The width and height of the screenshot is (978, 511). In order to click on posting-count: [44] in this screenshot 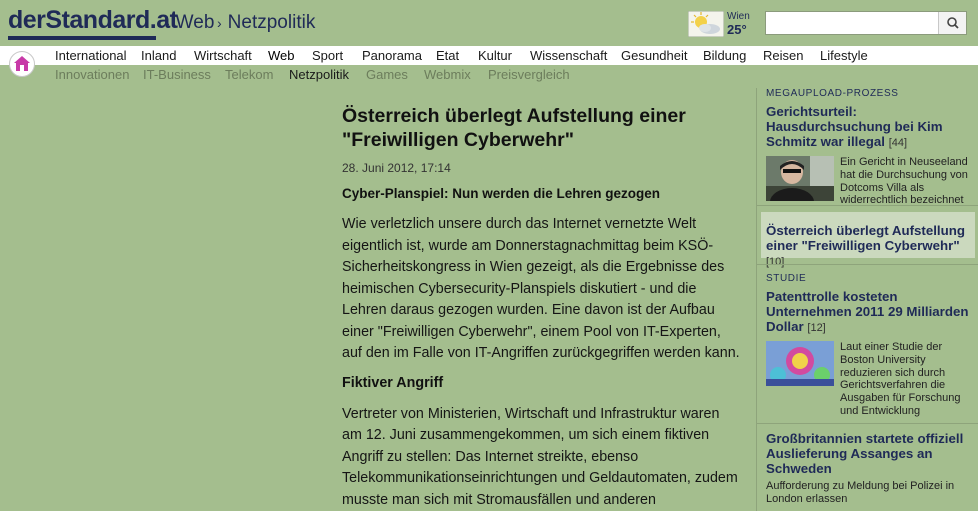, I will do `click(898, 143)`.